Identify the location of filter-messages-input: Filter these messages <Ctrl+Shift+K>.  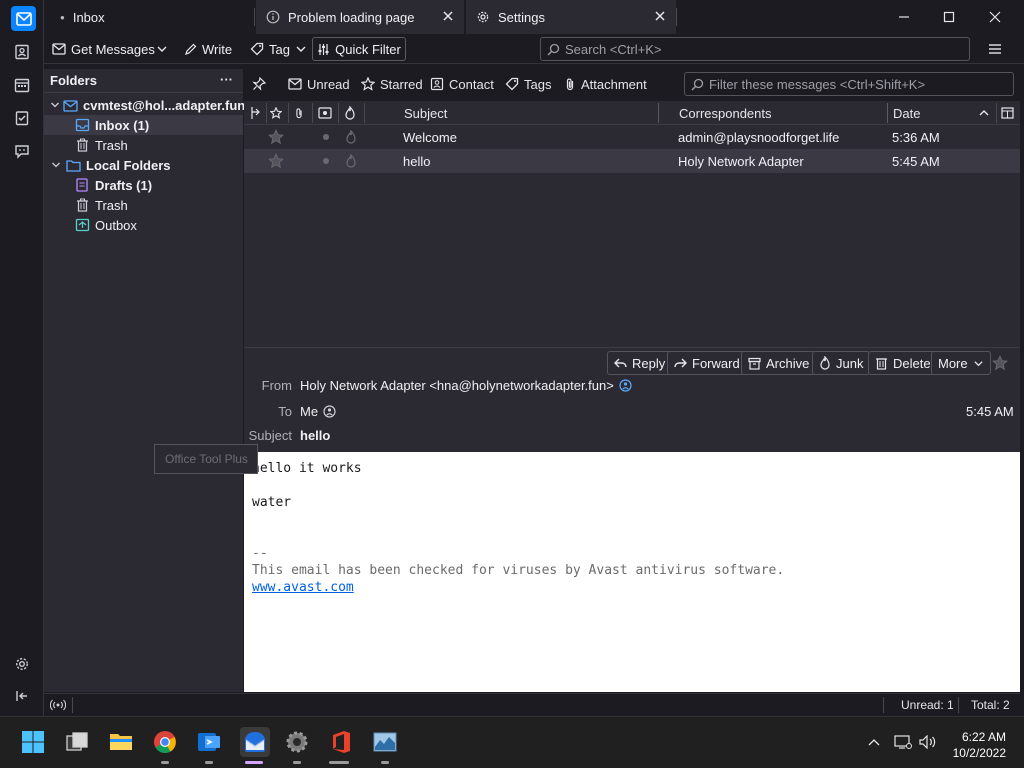
(849, 84).